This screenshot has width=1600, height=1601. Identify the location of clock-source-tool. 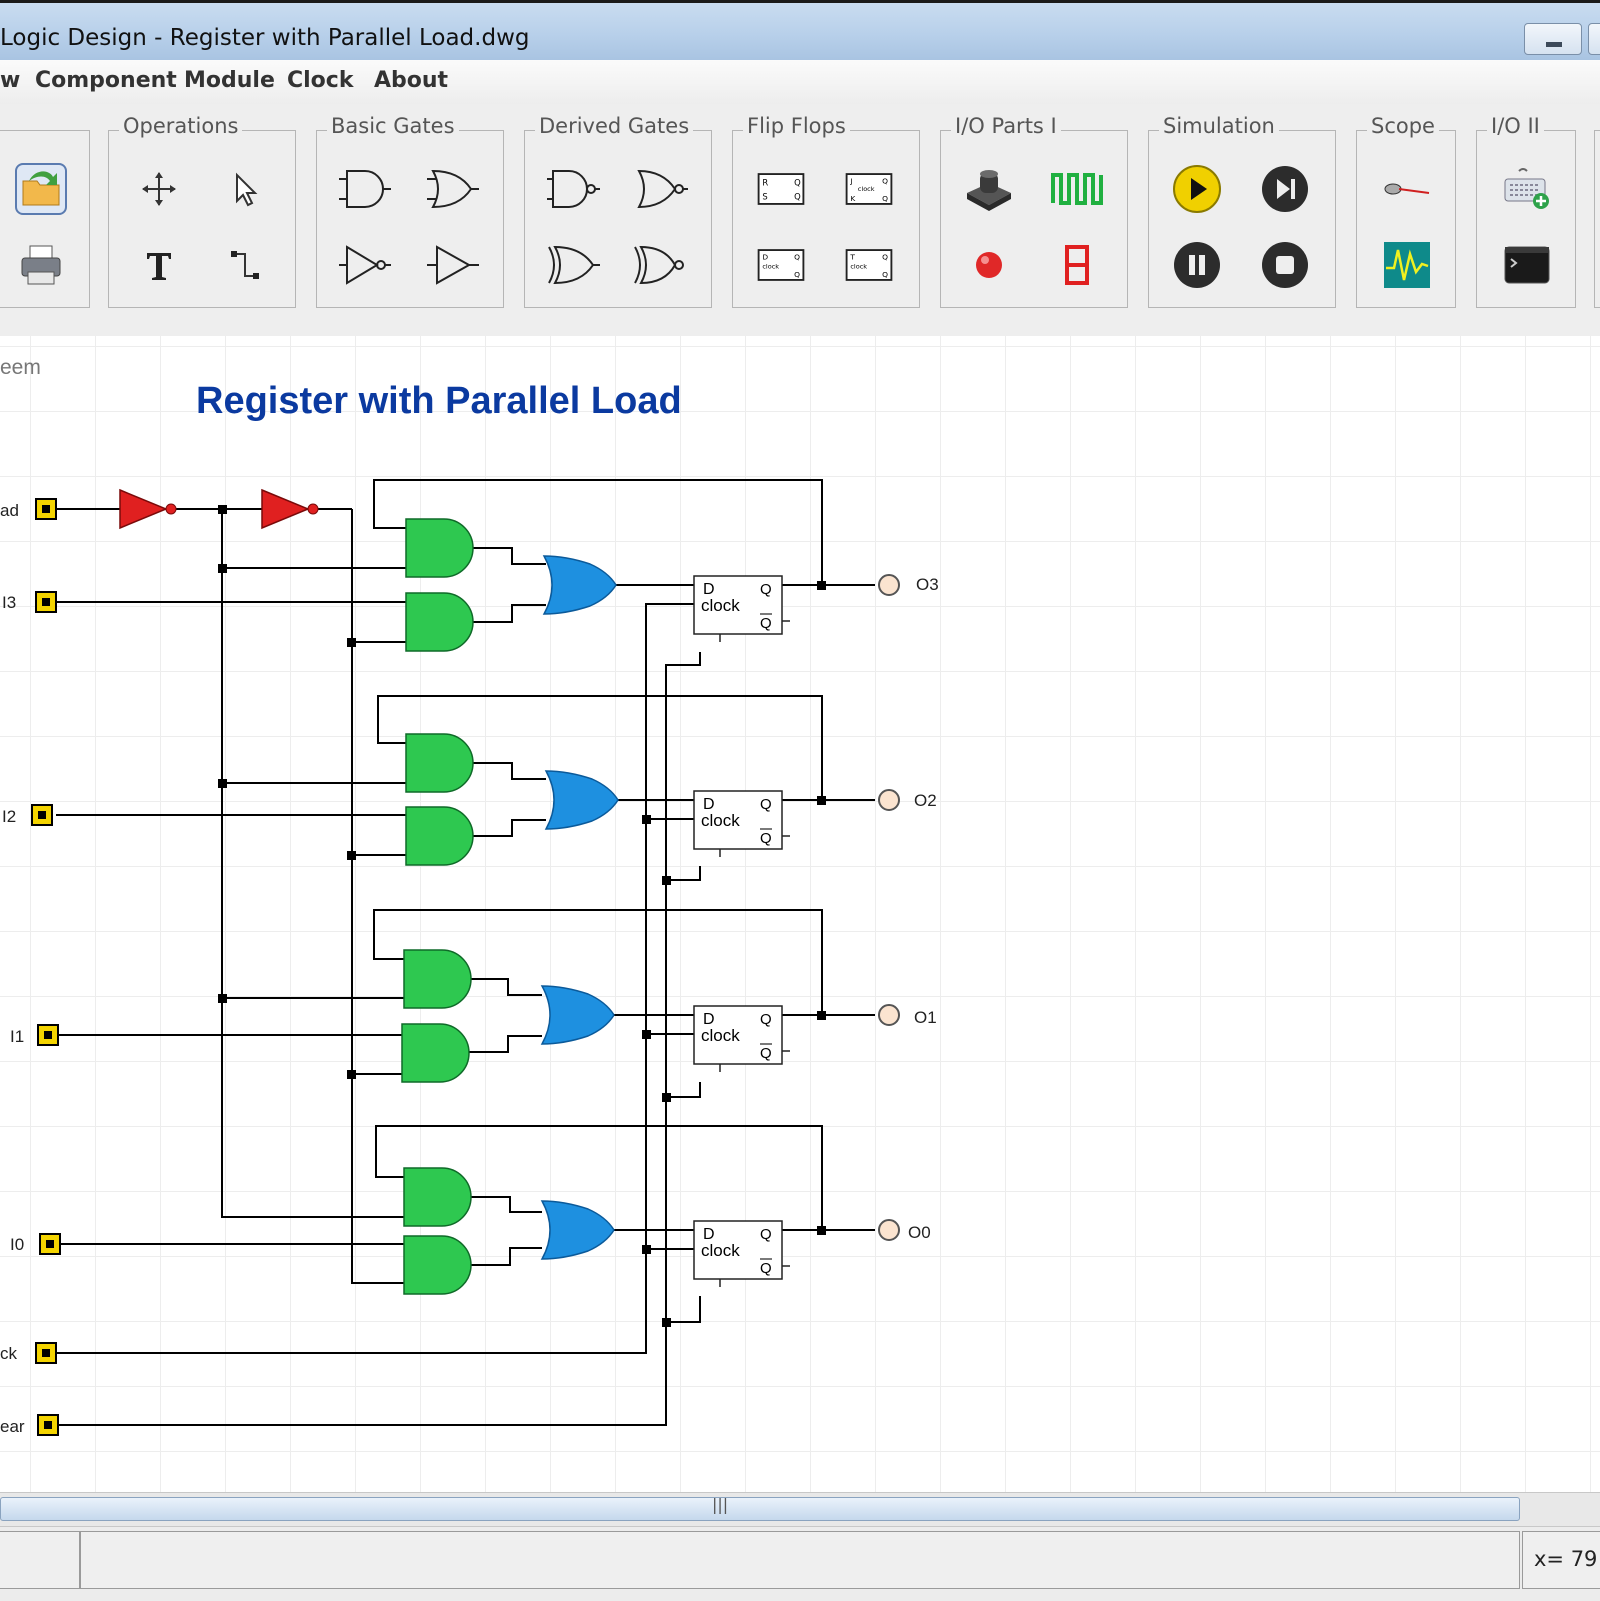
(1077, 189).